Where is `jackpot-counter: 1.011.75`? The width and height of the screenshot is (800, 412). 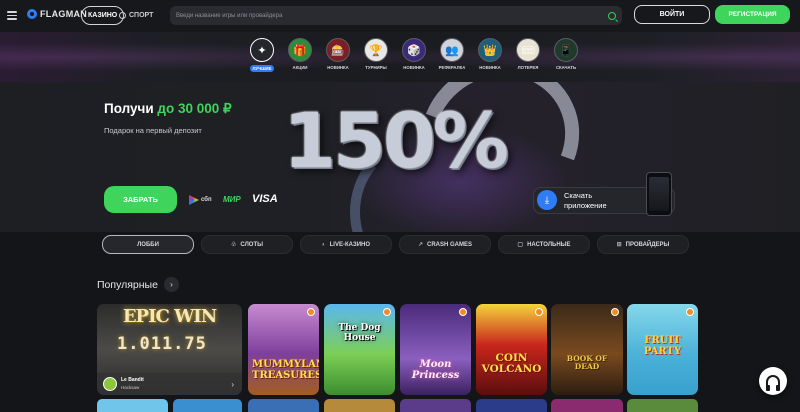
jackpot-counter: 1.011.75 is located at coordinates (162, 344).